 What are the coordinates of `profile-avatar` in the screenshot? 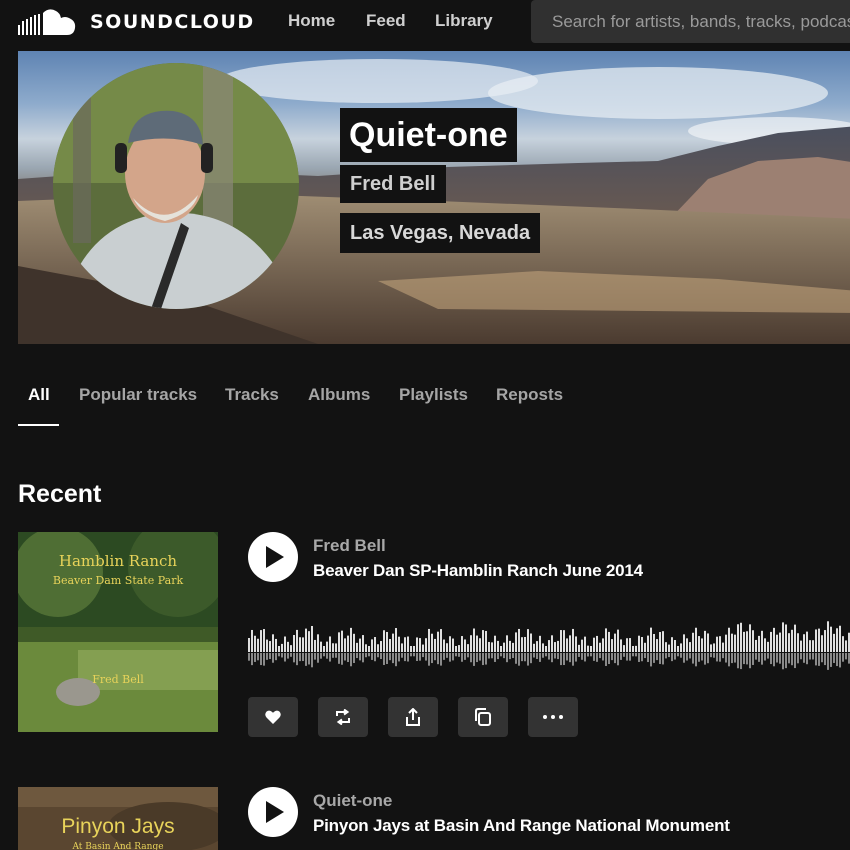 It's located at (176, 186).